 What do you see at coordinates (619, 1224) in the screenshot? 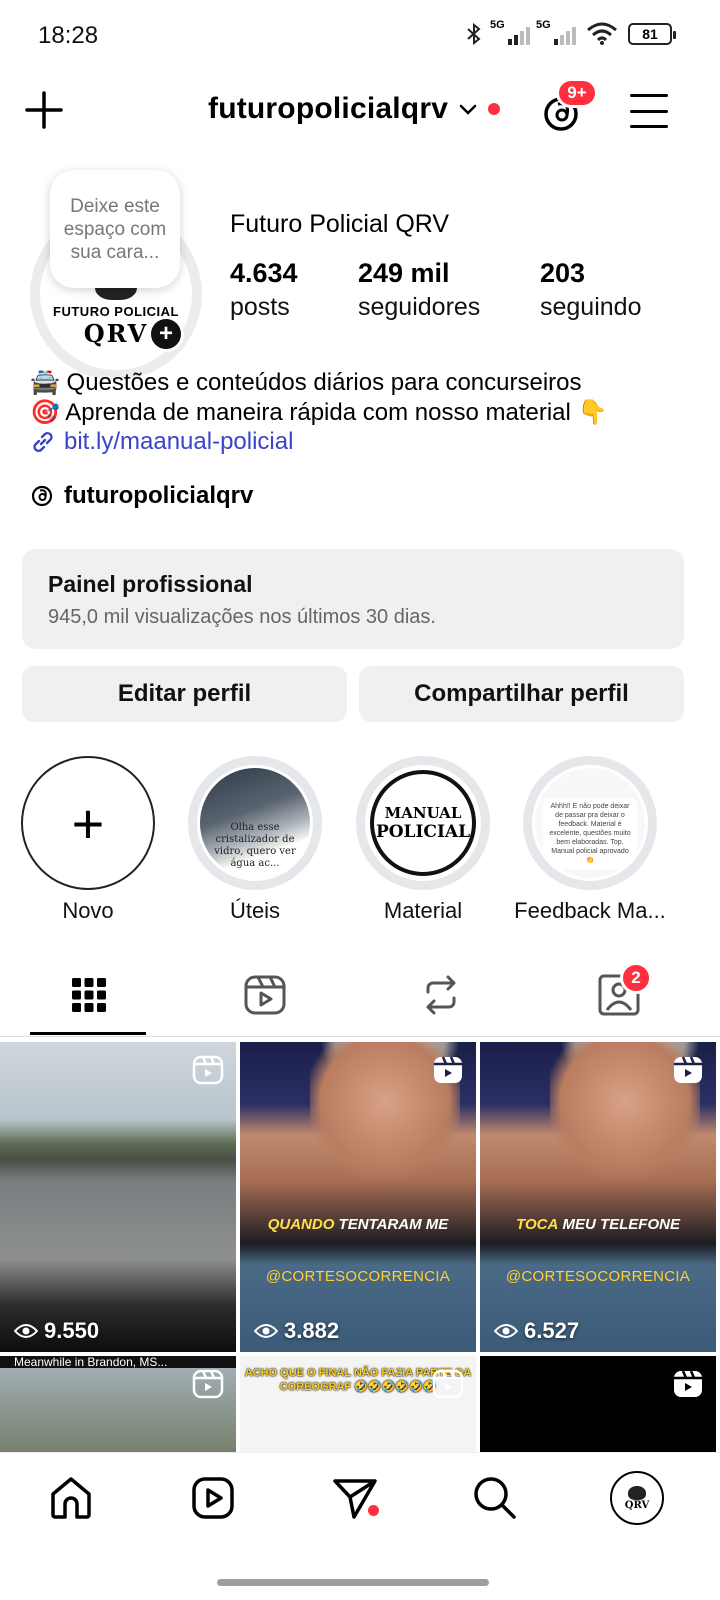
I see `caption-rest: MEU TELEFONE` at bounding box center [619, 1224].